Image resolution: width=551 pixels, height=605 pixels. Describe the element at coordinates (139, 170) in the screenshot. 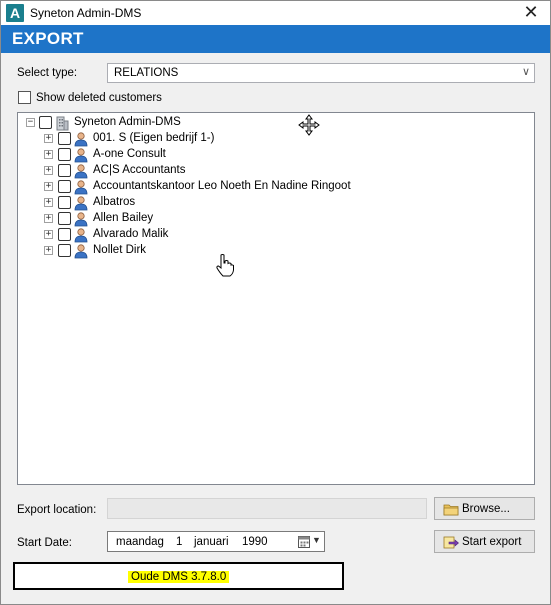

I see `tree-item-label: AC|S Accountants` at that location.